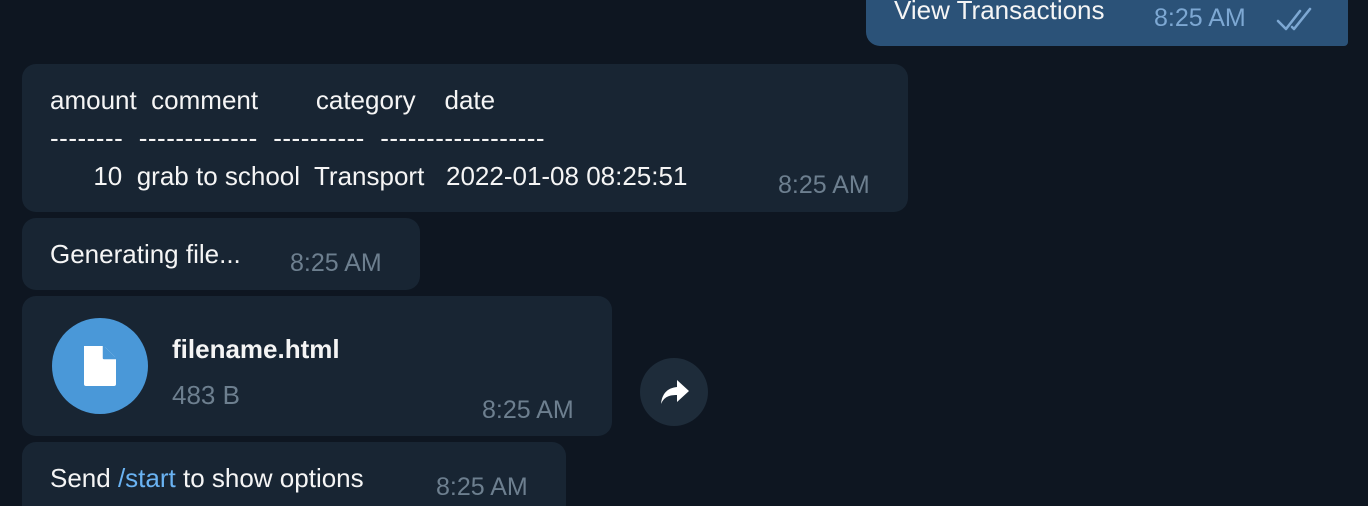 The height and width of the screenshot is (506, 1368). Describe the element at coordinates (317, 366) in the screenshot. I see `file-message: filename.html 483 B 8:25 AM` at that location.